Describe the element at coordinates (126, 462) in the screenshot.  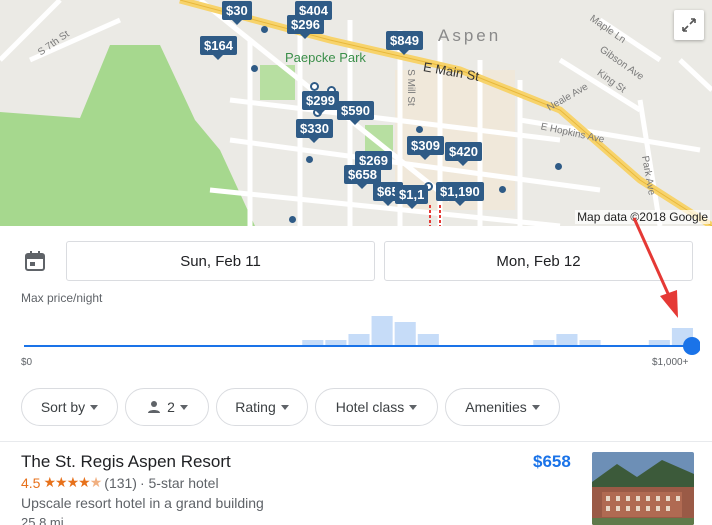
I see `hotel-name: The St. Regis Aspen Resort` at that location.